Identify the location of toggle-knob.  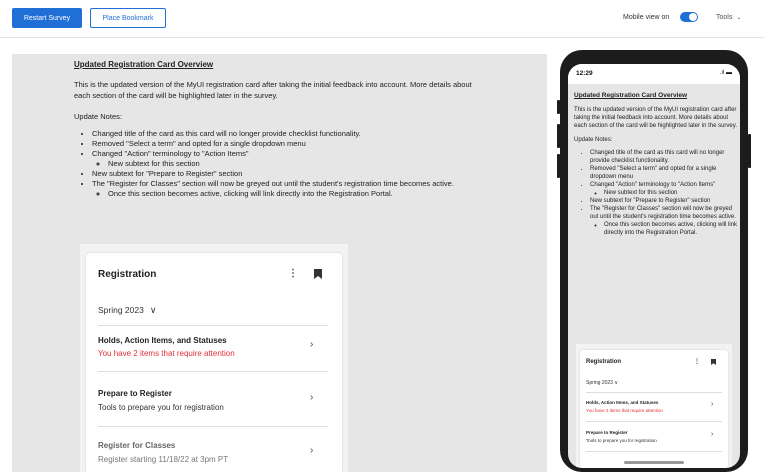
(693, 17).